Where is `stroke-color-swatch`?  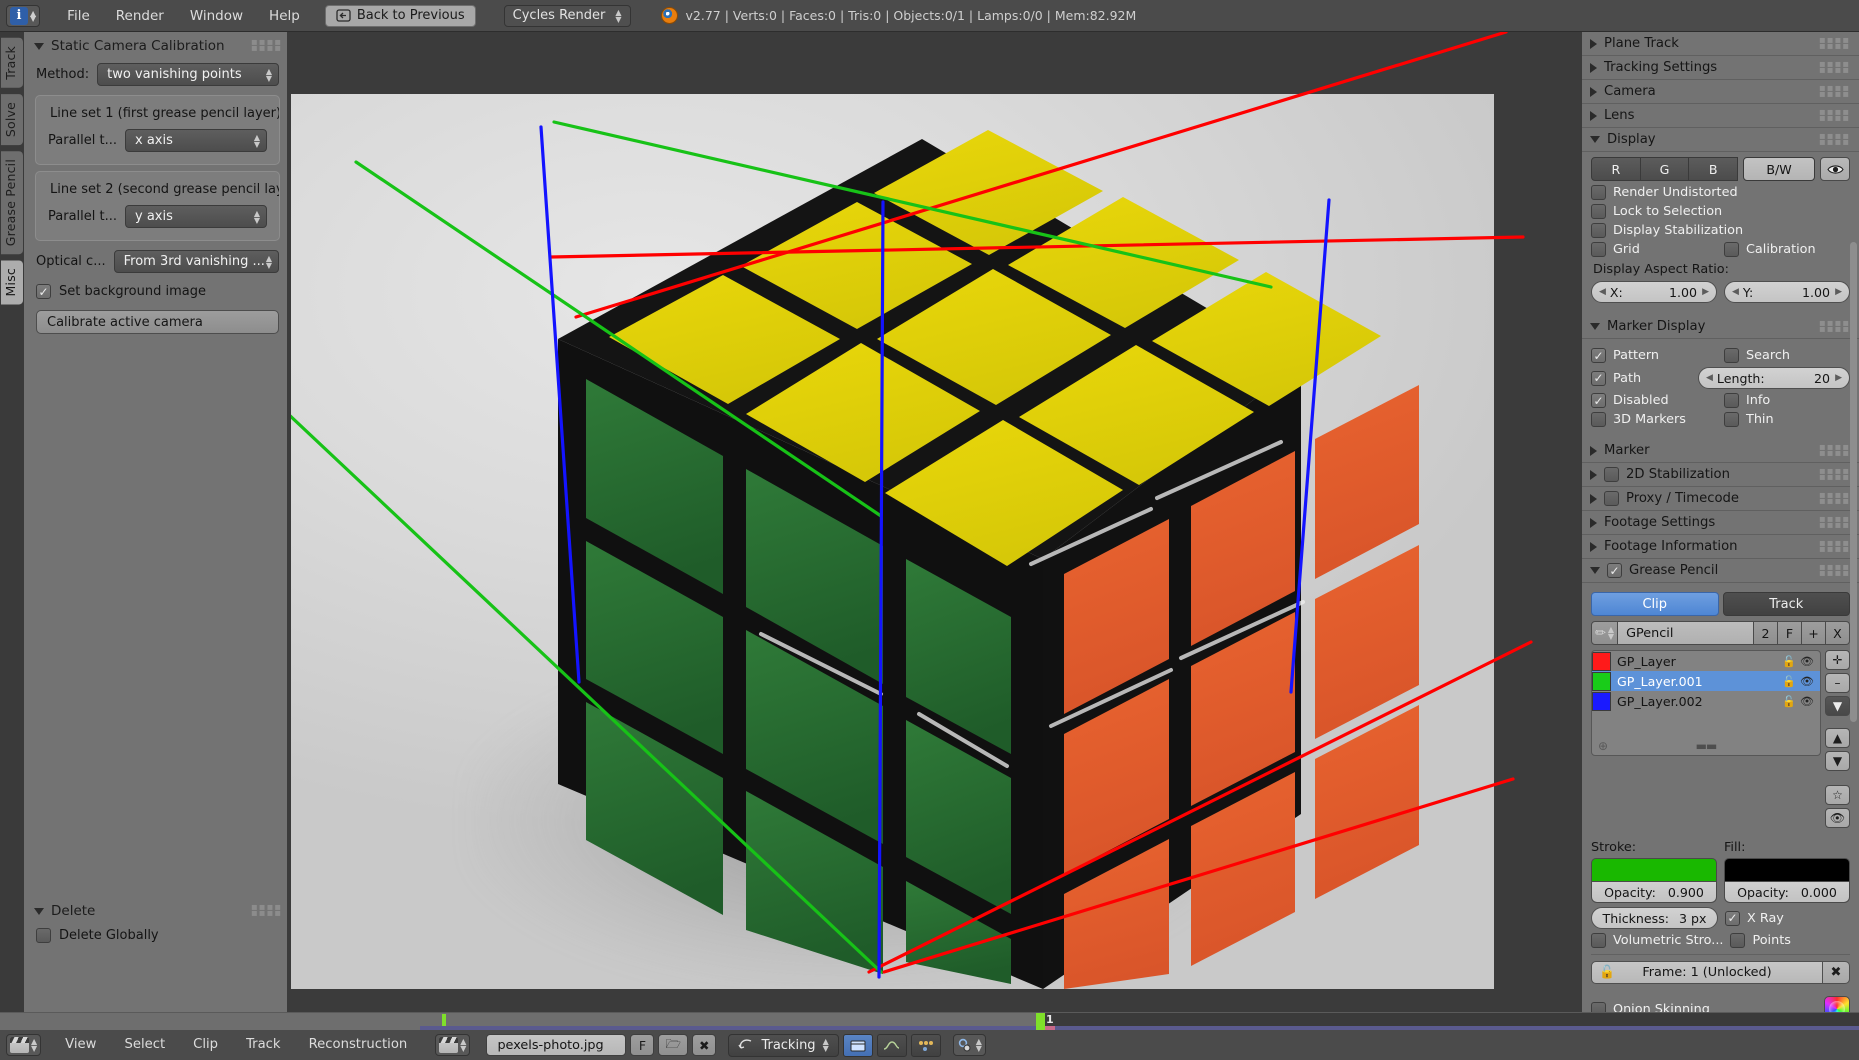
stroke-color-swatch is located at coordinates (1654, 870).